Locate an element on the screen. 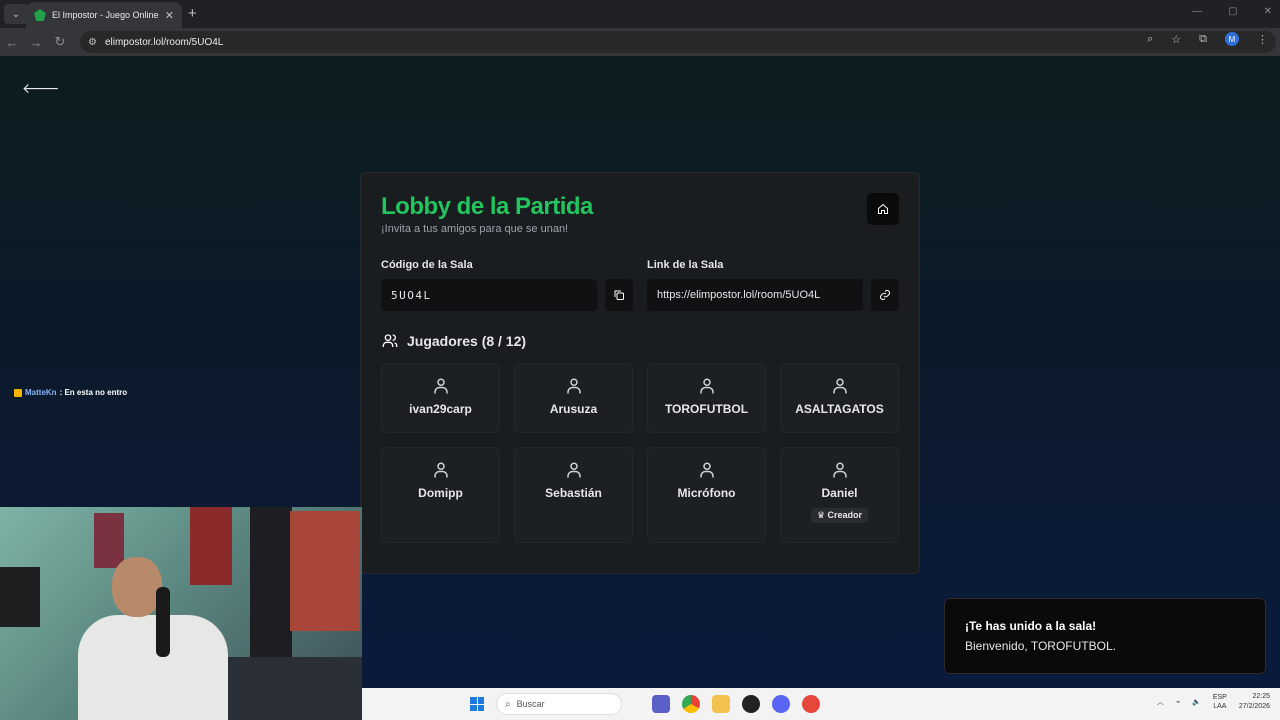 This screenshot has width=1280, height=720. creator-badge: ♛ Creador is located at coordinates (839, 515).